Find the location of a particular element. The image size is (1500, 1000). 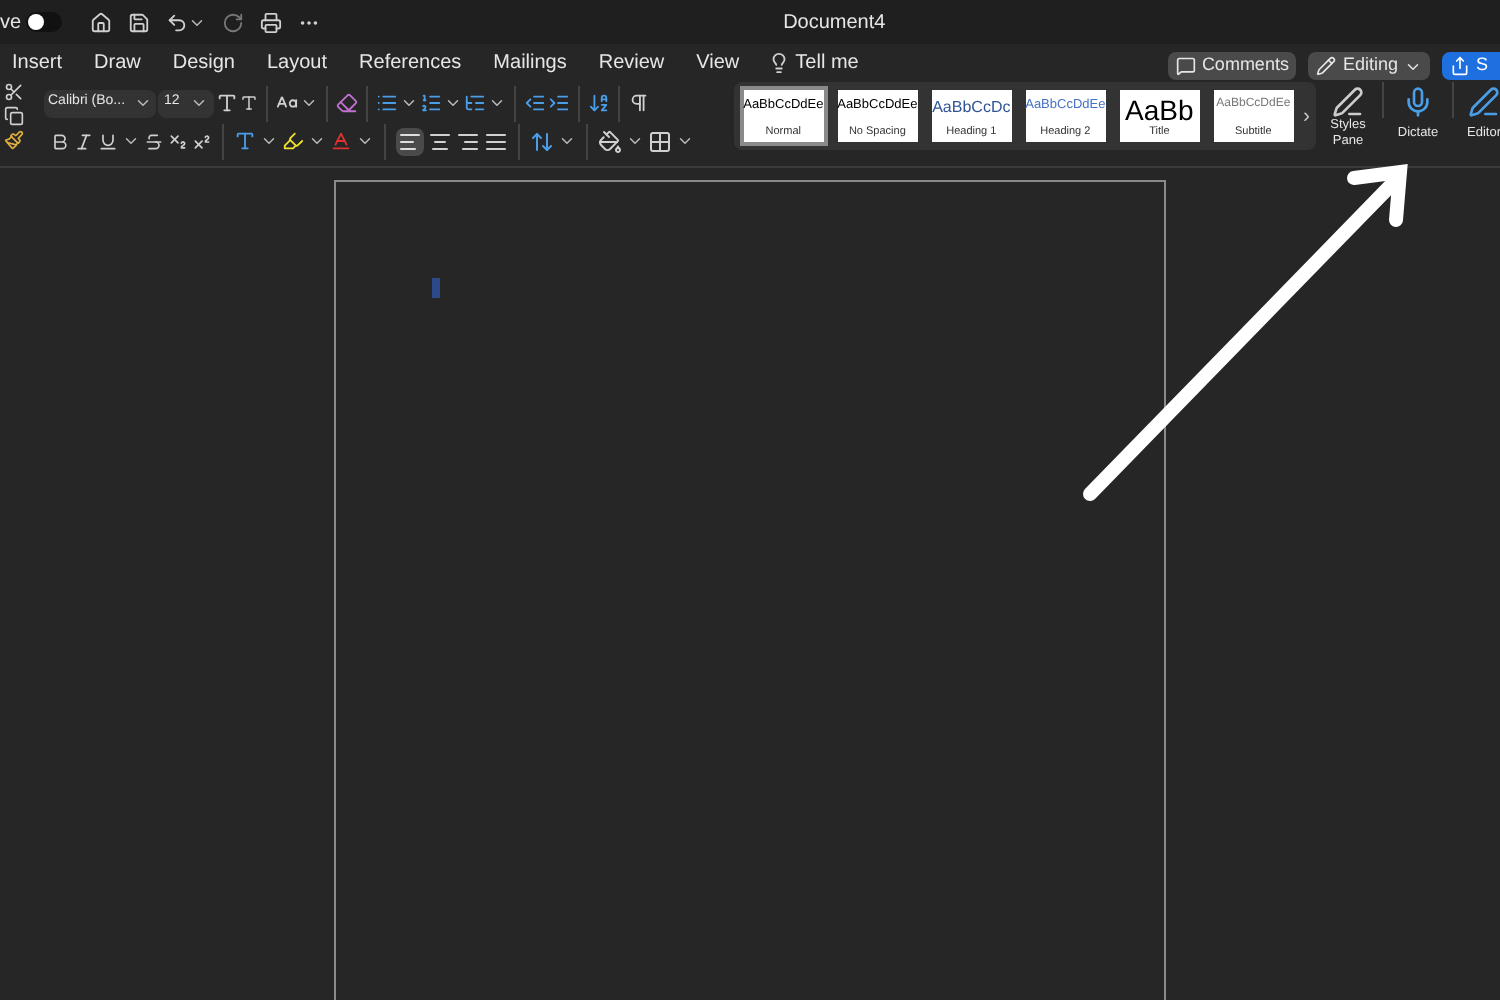

comments-button: Comments is located at coordinates (1232, 66).